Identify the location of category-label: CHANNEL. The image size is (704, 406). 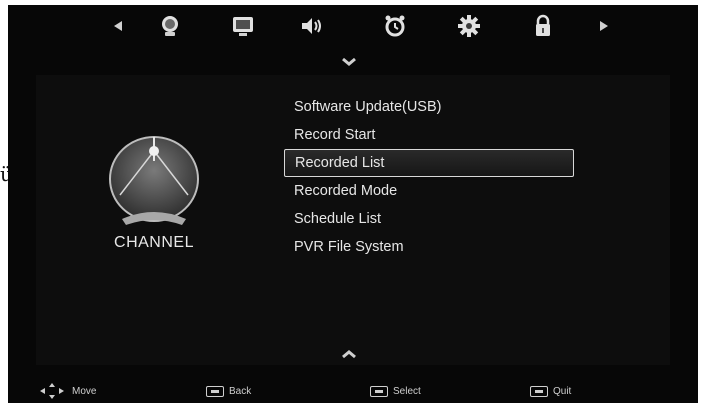
(154, 242).